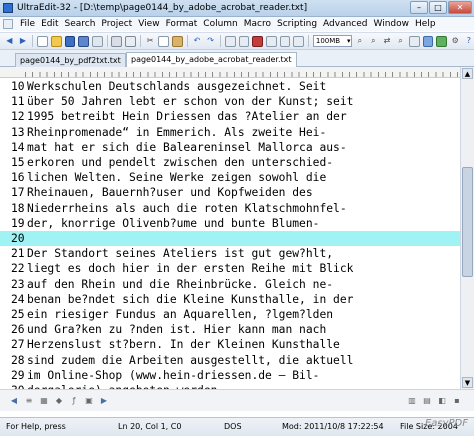 The image size is (474, 436). What do you see at coordinates (428, 41) in the screenshot?
I see `ftp-icon` at bounding box center [428, 41].